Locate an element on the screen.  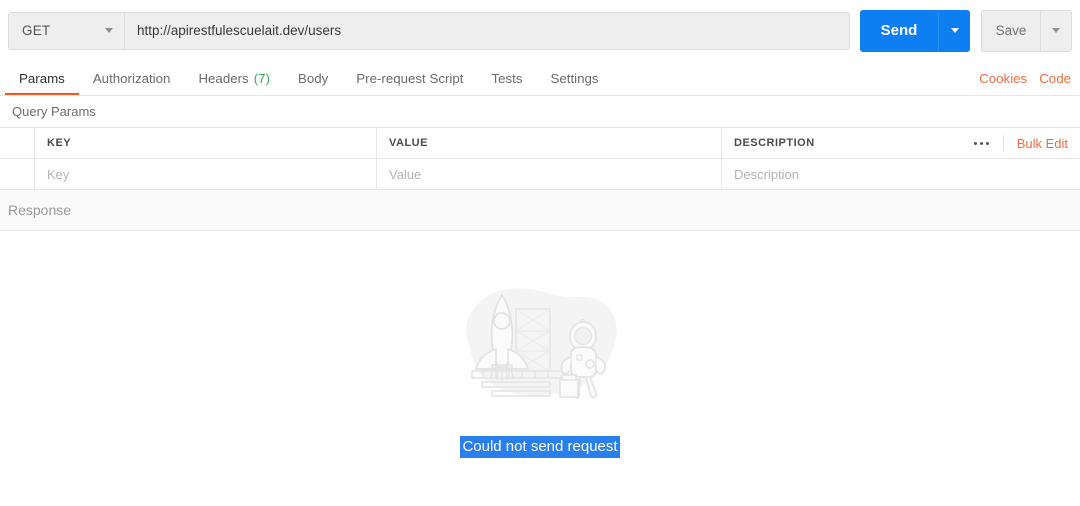
request-url-input: http://apirestfulescuelait.dev/users is located at coordinates (487, 30).